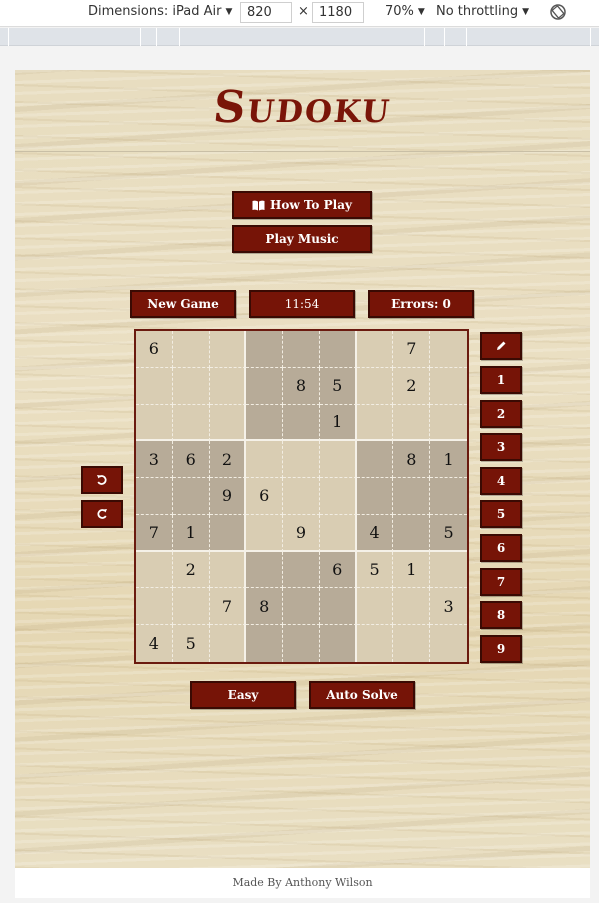  Describe the element at coordinates (405, 11) in the screenshot. I see `zoom-dropdown: 70% ▼` at that location.